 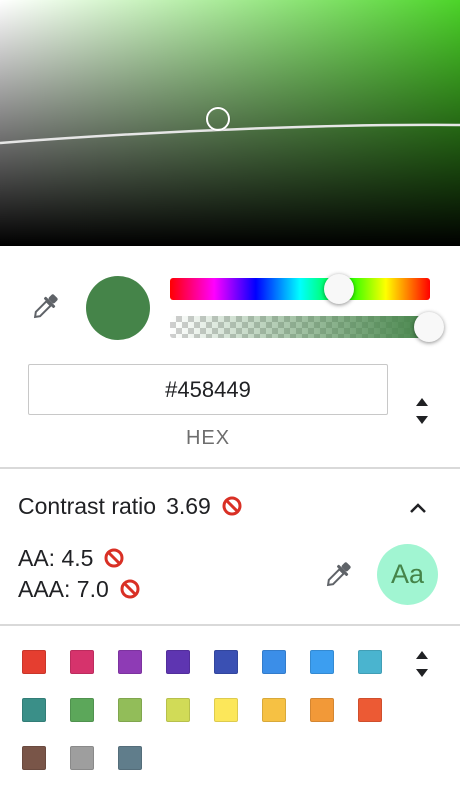 What do you see at coordinates (208, 389) in the screenshot?
I see `hex-input` at bounding box center [208, 389].